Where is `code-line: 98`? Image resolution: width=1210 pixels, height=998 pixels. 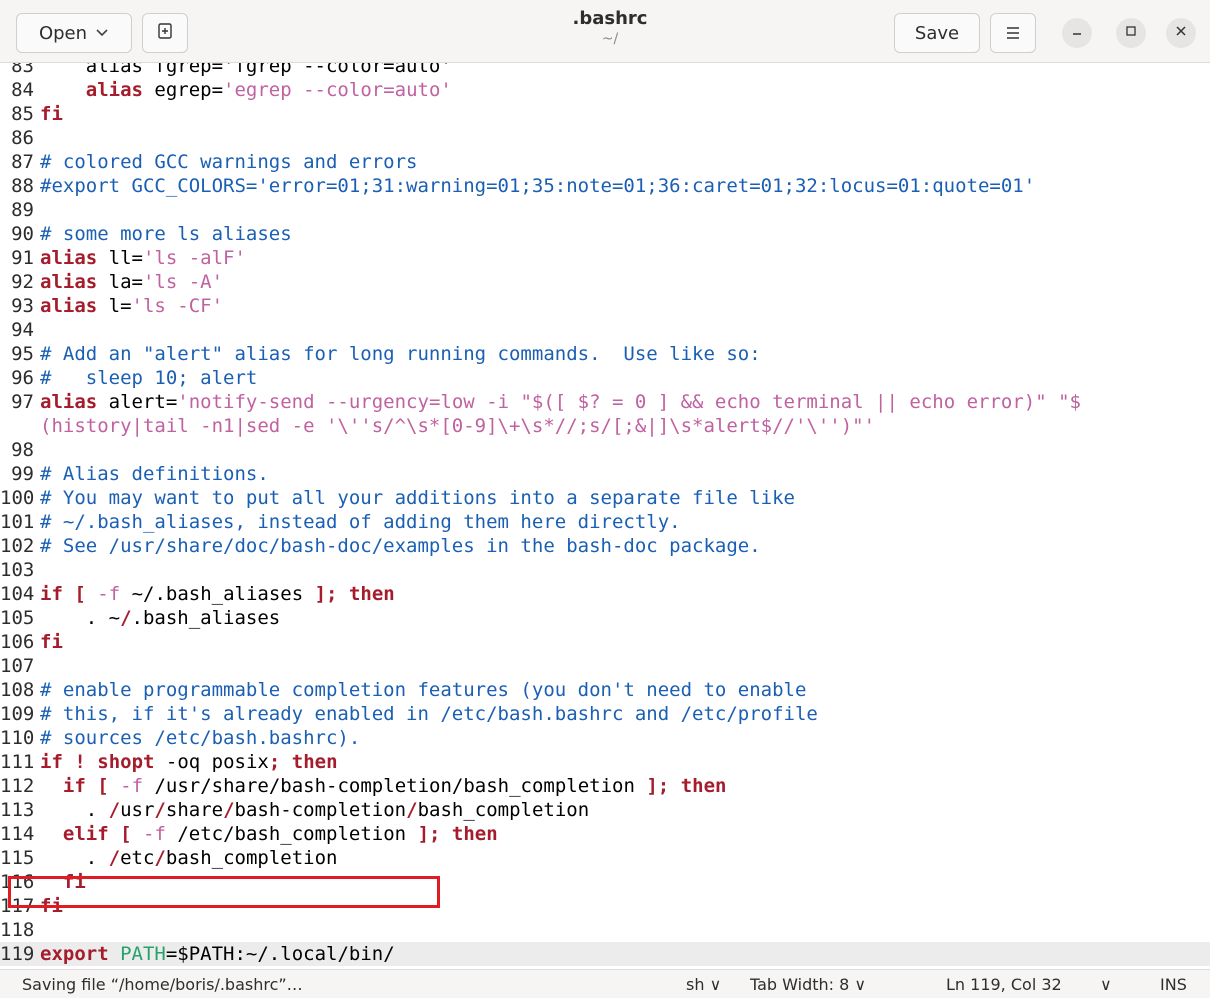 code-line: 98 is located at coordinates (605, 450).